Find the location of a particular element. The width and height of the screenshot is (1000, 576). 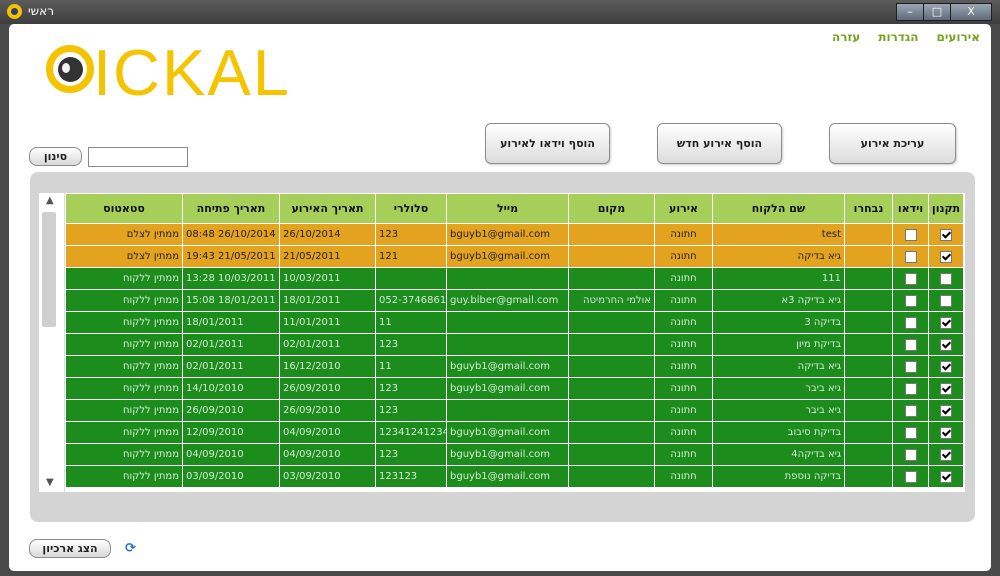

refresh-icon: ⟳ is located at coordinates (132, 549).